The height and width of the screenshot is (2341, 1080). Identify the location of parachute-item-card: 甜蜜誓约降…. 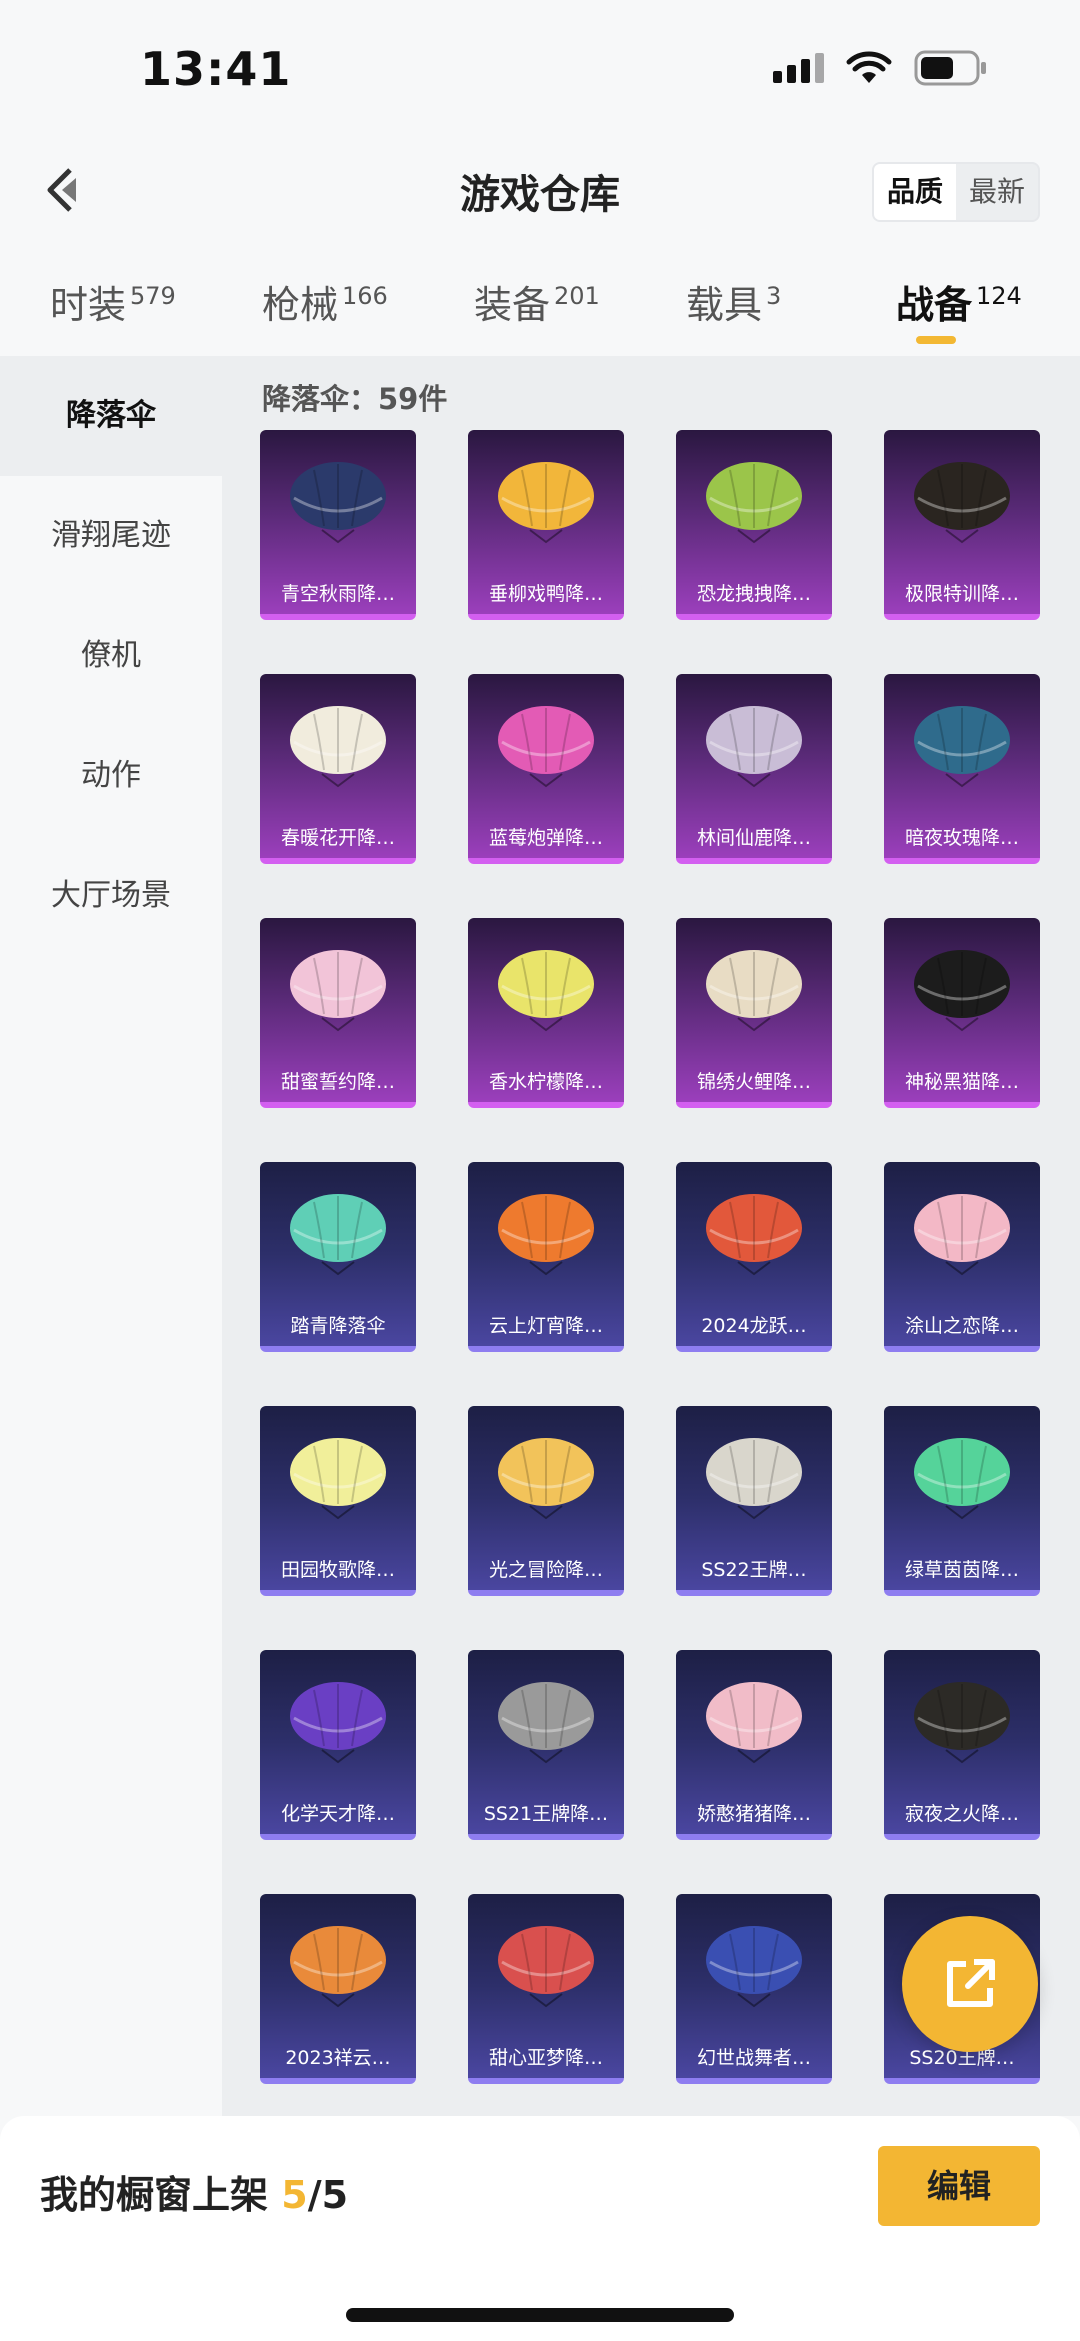
(338, 1013).